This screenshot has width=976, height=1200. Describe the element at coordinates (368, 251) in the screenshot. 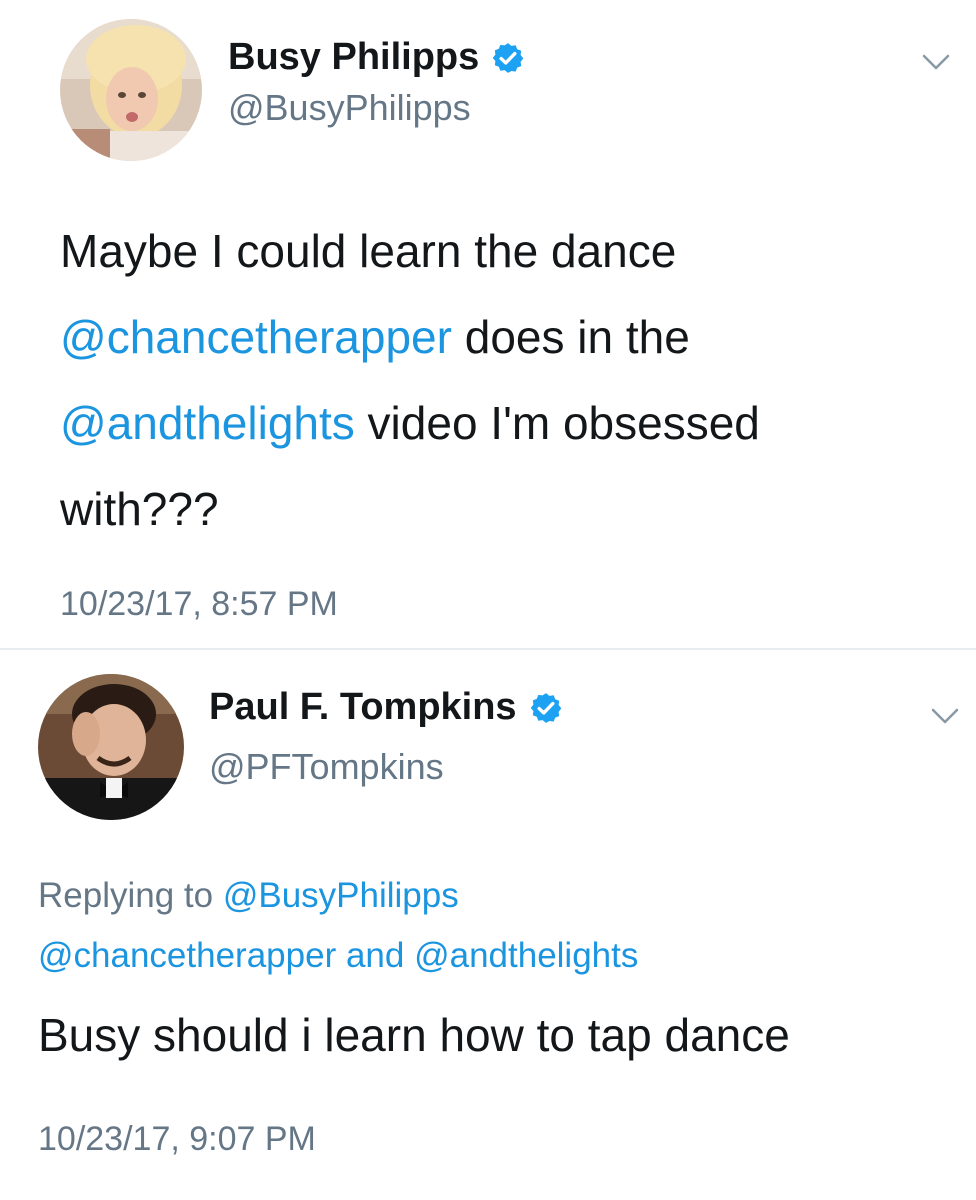

I see `text-segment: Maybe I could learn the dance` at that location.